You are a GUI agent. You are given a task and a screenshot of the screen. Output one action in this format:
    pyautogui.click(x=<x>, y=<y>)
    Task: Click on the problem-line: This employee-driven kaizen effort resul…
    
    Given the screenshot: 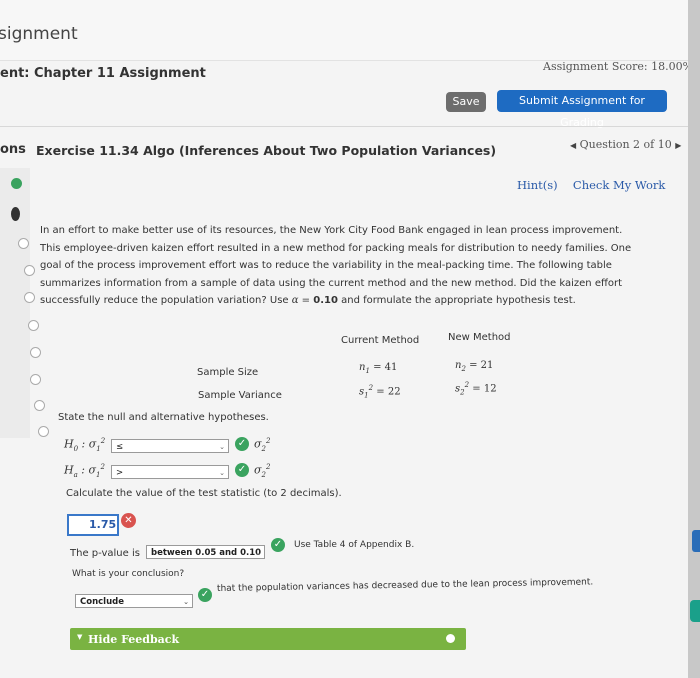 What is the action you would take?
    pyautogui.click(x=336, y=248)
    